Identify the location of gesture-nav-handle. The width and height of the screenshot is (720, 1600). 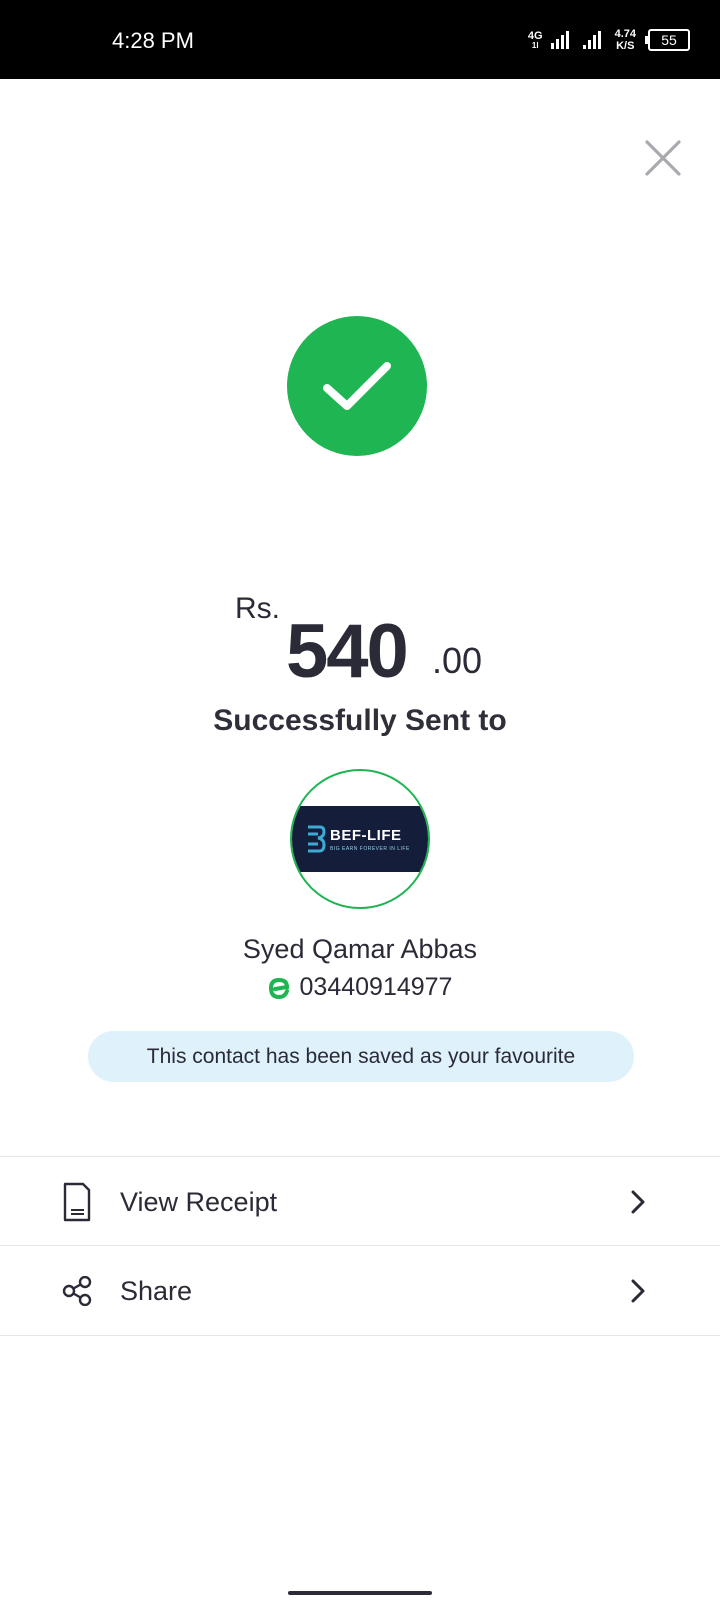
(360, 1593).